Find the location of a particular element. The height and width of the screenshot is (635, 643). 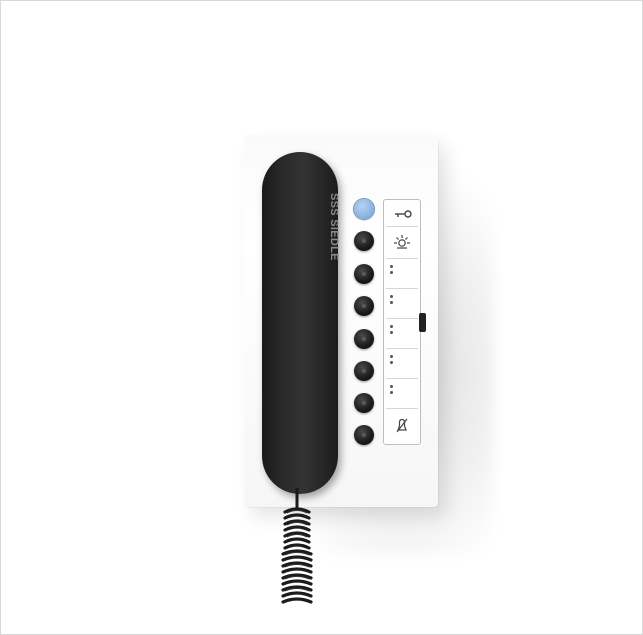

label-cell-bell is located at coordinates (402, 425).